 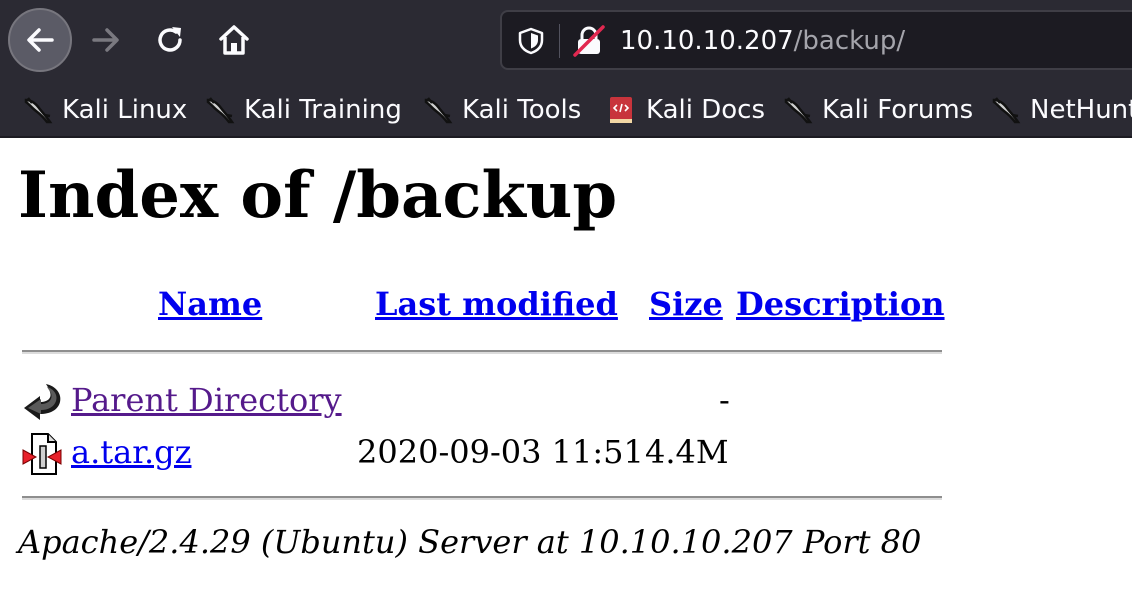 I want to click on bookmark-kali-forums: Kali Forums, so click(x=877, y=110).